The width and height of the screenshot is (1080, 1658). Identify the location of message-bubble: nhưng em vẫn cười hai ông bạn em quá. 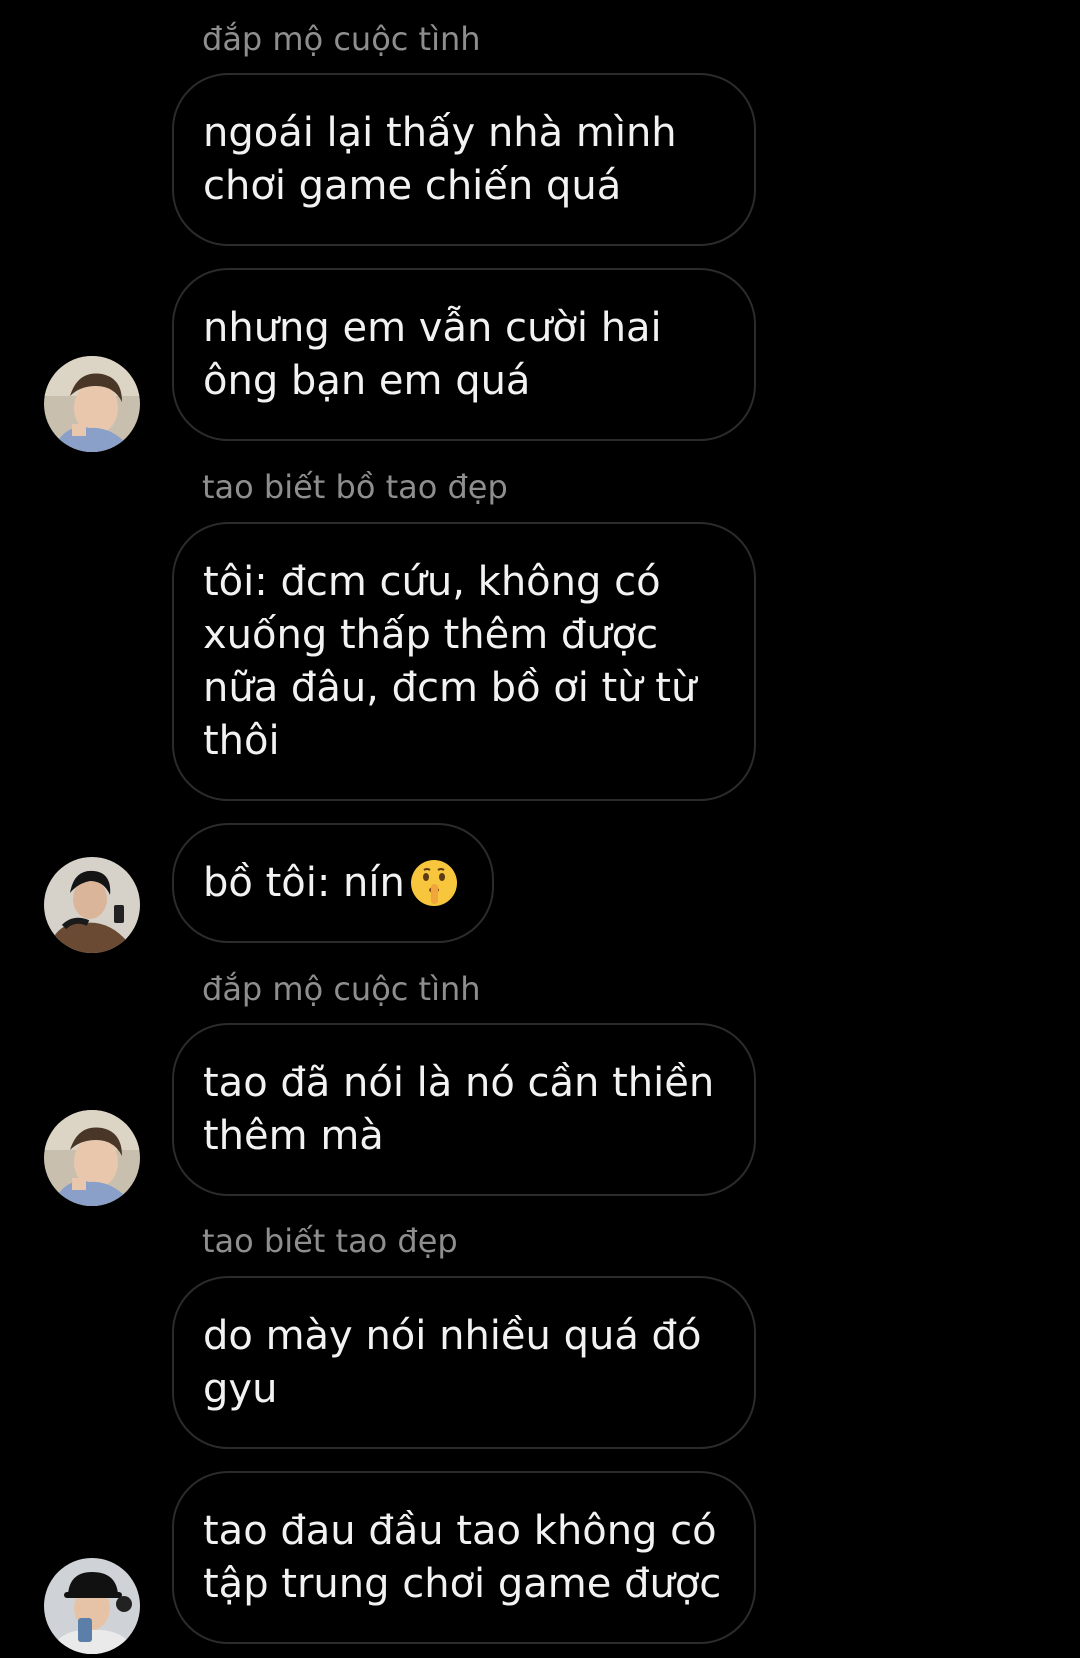
(464, 354).